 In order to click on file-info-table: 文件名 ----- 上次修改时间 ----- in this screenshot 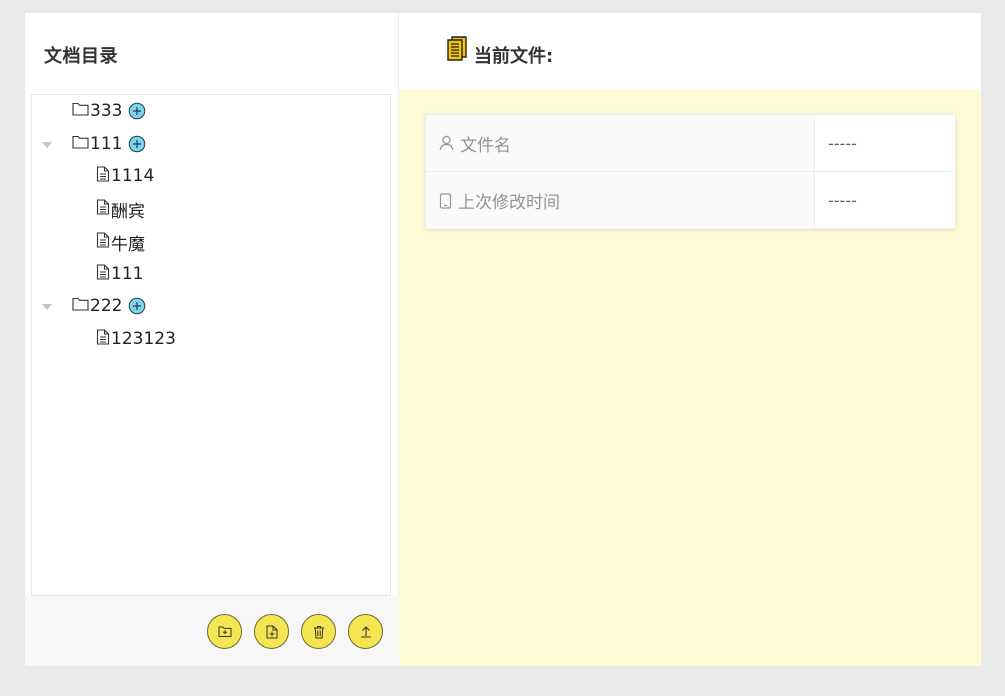, I will do `click(690, 171)`.